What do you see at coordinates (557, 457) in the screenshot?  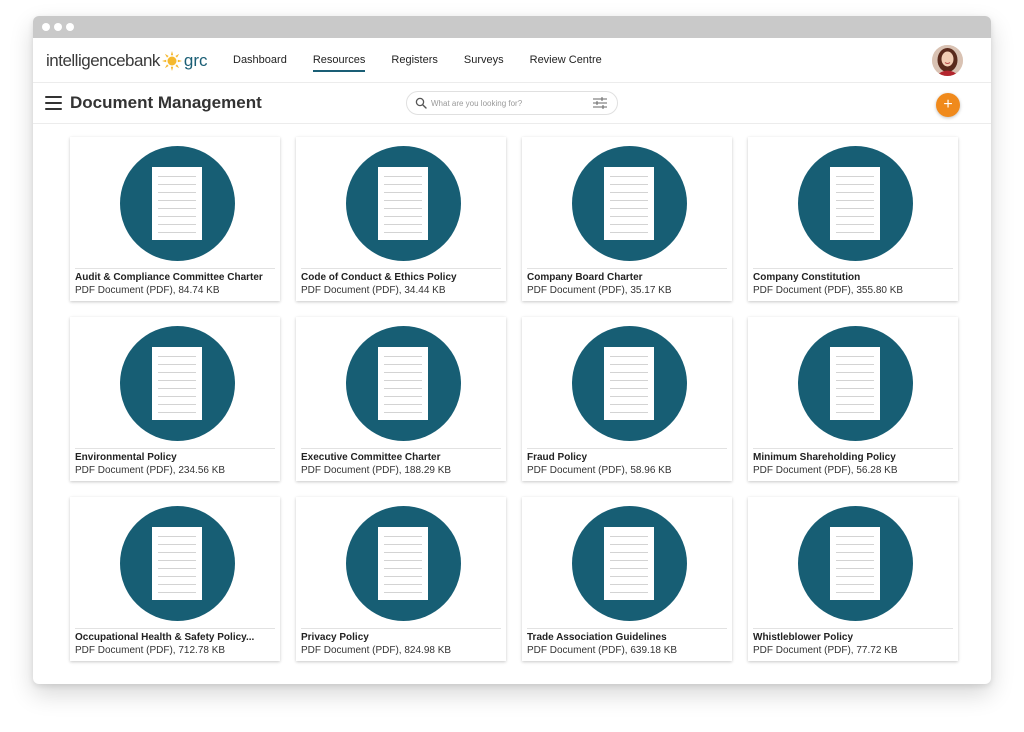 I see `document-title: Fraud Policy` at bounding box center [557, 457].